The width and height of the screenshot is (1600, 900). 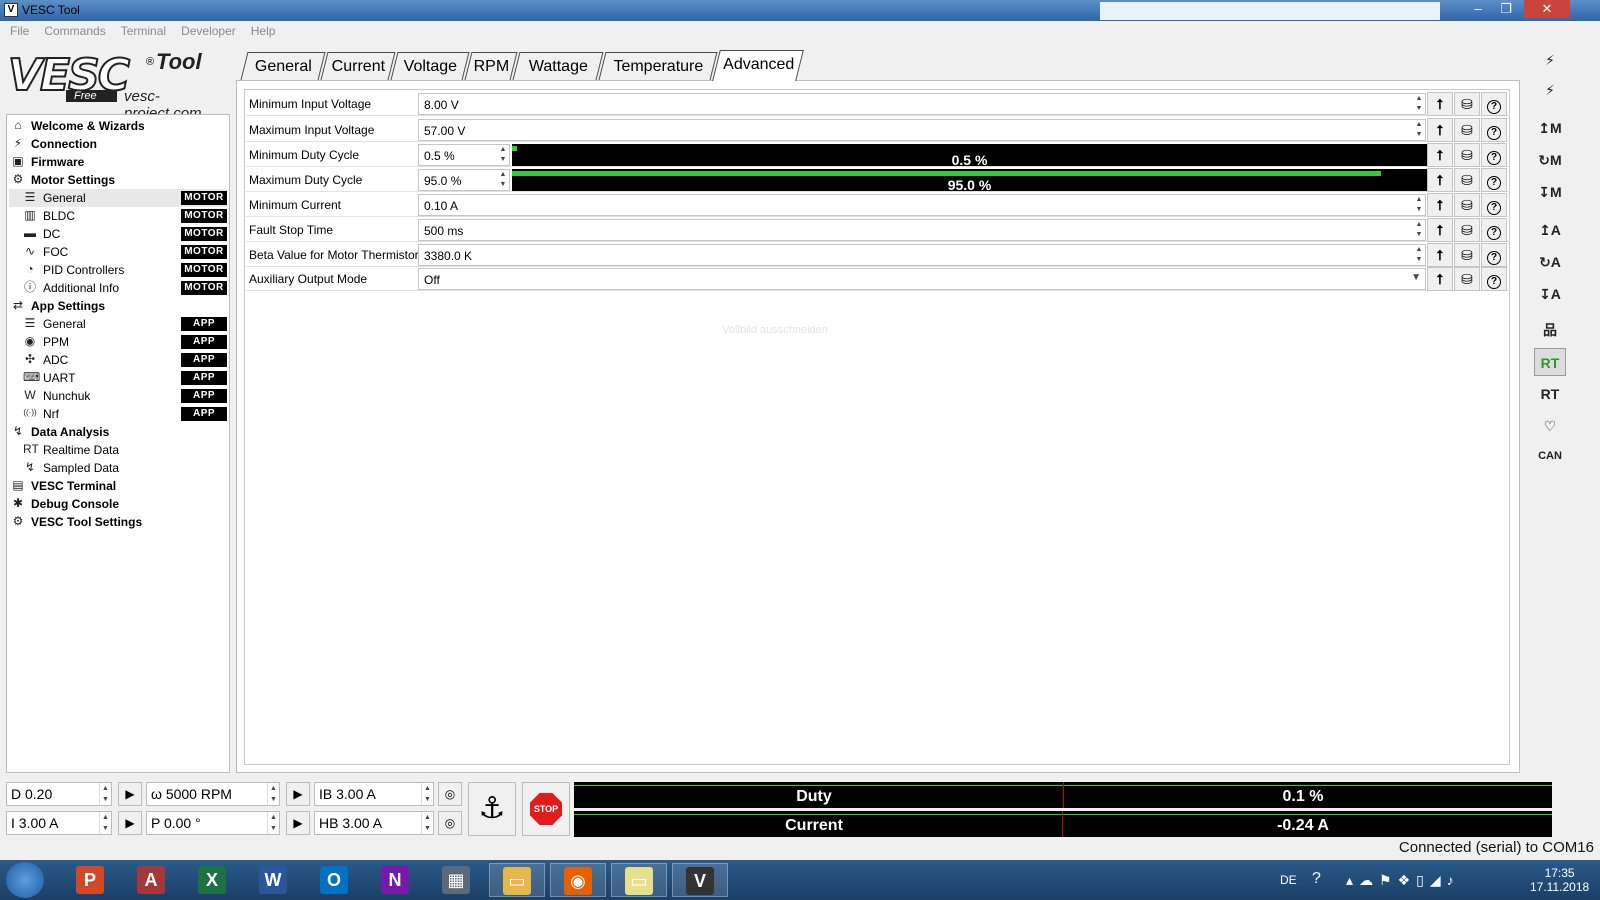 What do you see at coordinates (1506, 9) in the screenshot?
I see `maximize-button: ❐` at bounding box center [1506, 9].